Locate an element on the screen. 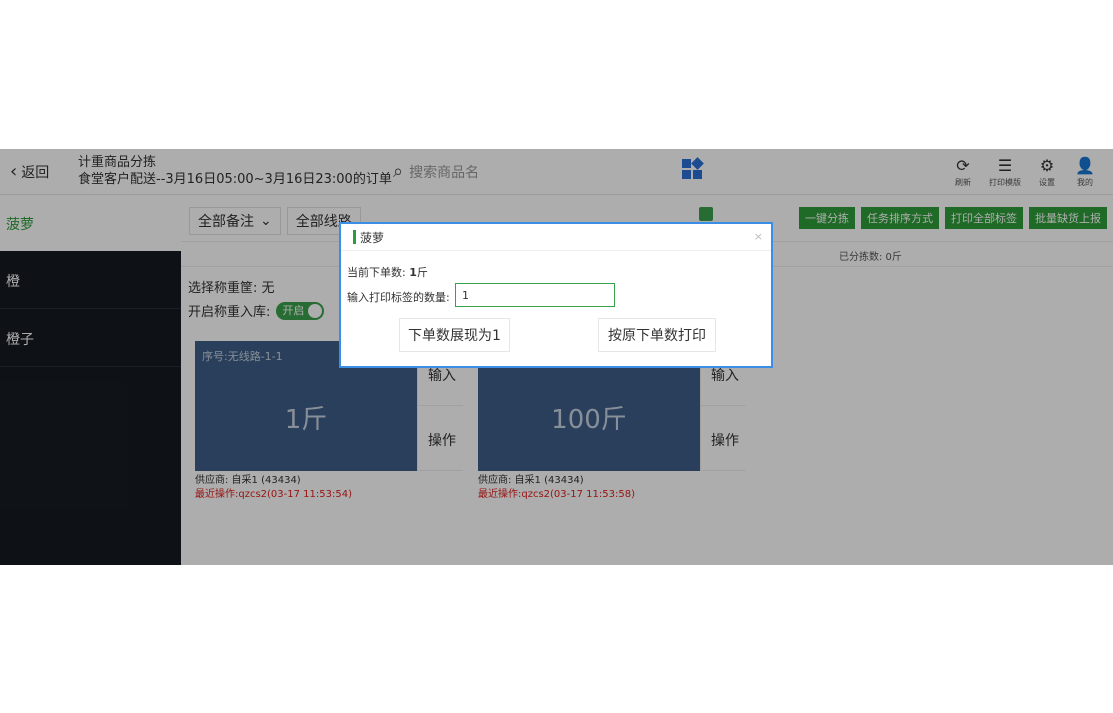 The image size is (1113, 713). show-order-count-button: 下单数展现为1 is located at coordinates (454, 335).